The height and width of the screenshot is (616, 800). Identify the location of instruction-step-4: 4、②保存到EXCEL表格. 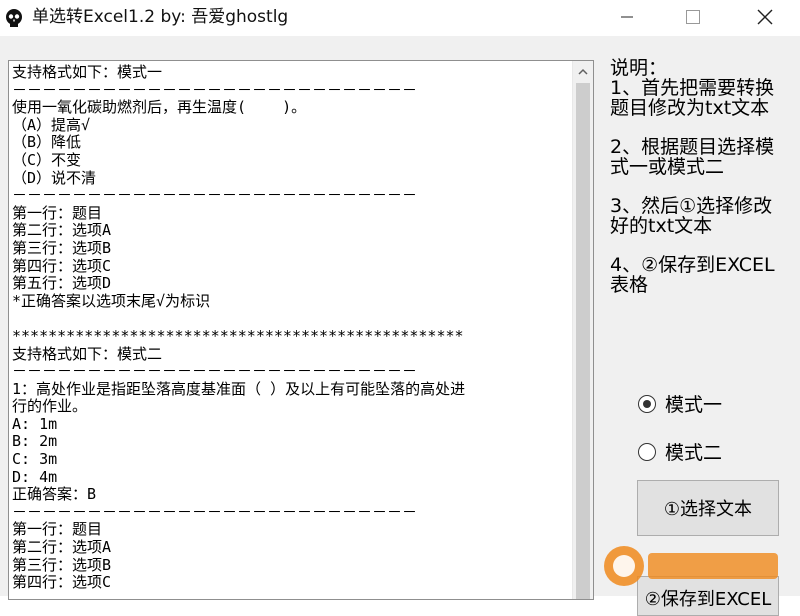
(692, 275).